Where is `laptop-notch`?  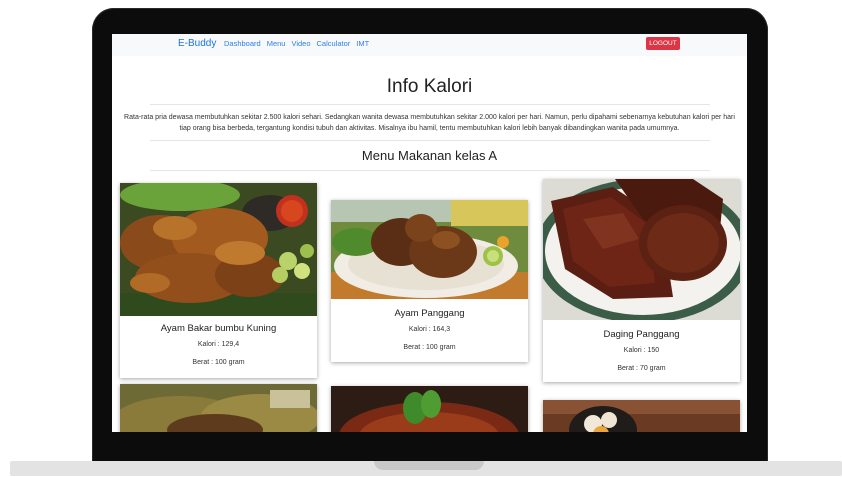 laptop-notch is located at coordinates (429, 465).